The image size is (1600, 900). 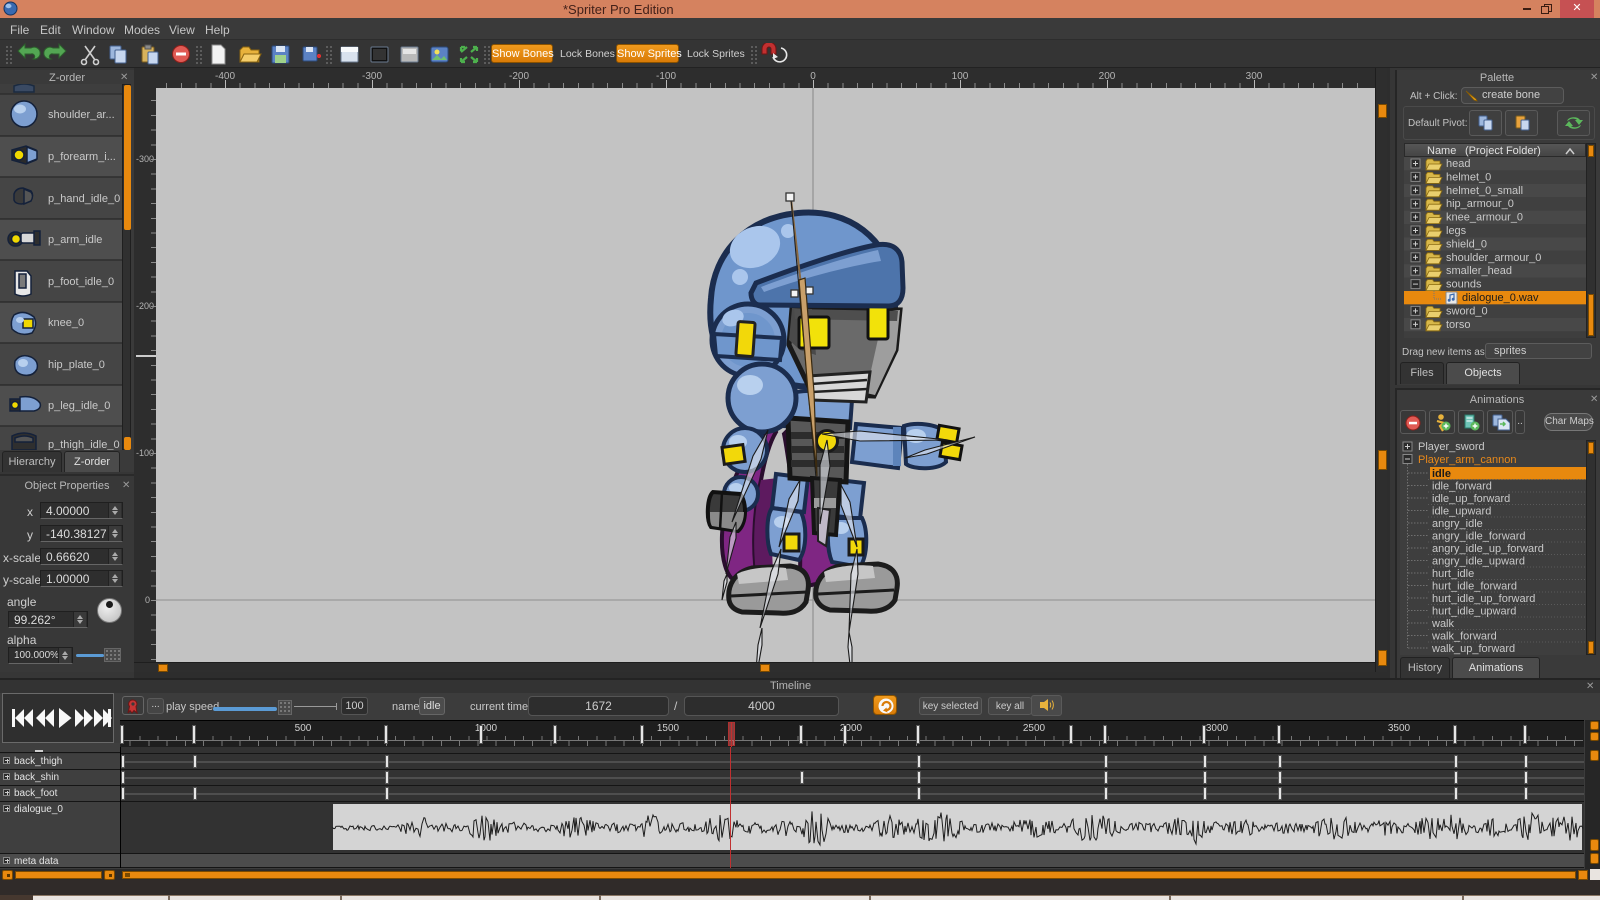 I want to click on svg-text: helmet_0_small, so click(x=1484, y=191).